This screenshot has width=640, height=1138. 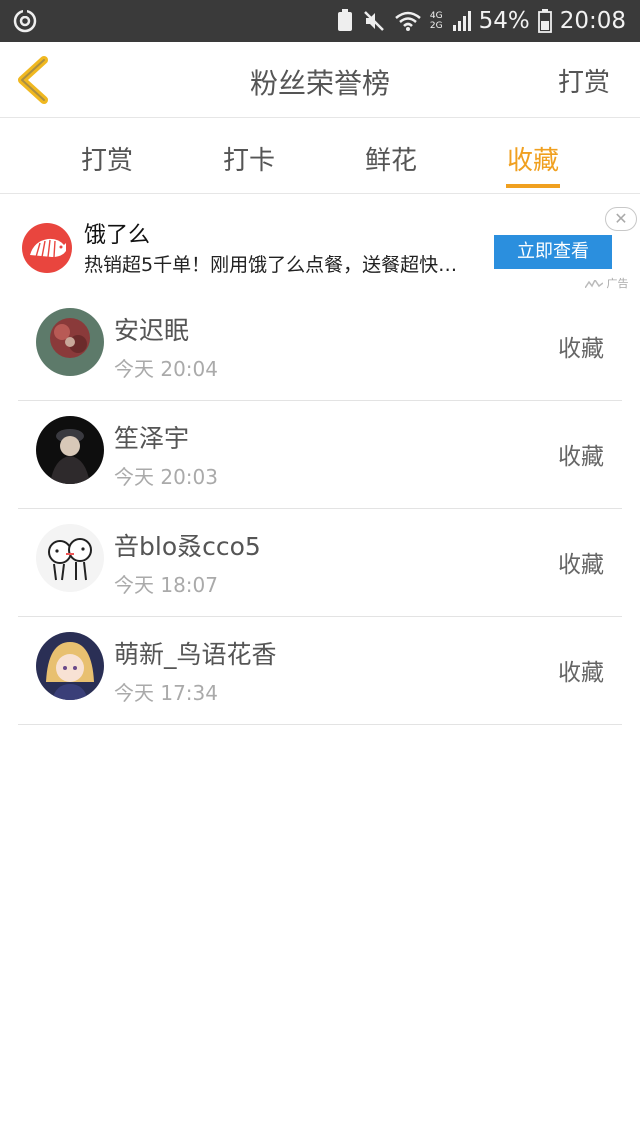 I want to click on ad-logo-icon, so click(x=47, y=248).